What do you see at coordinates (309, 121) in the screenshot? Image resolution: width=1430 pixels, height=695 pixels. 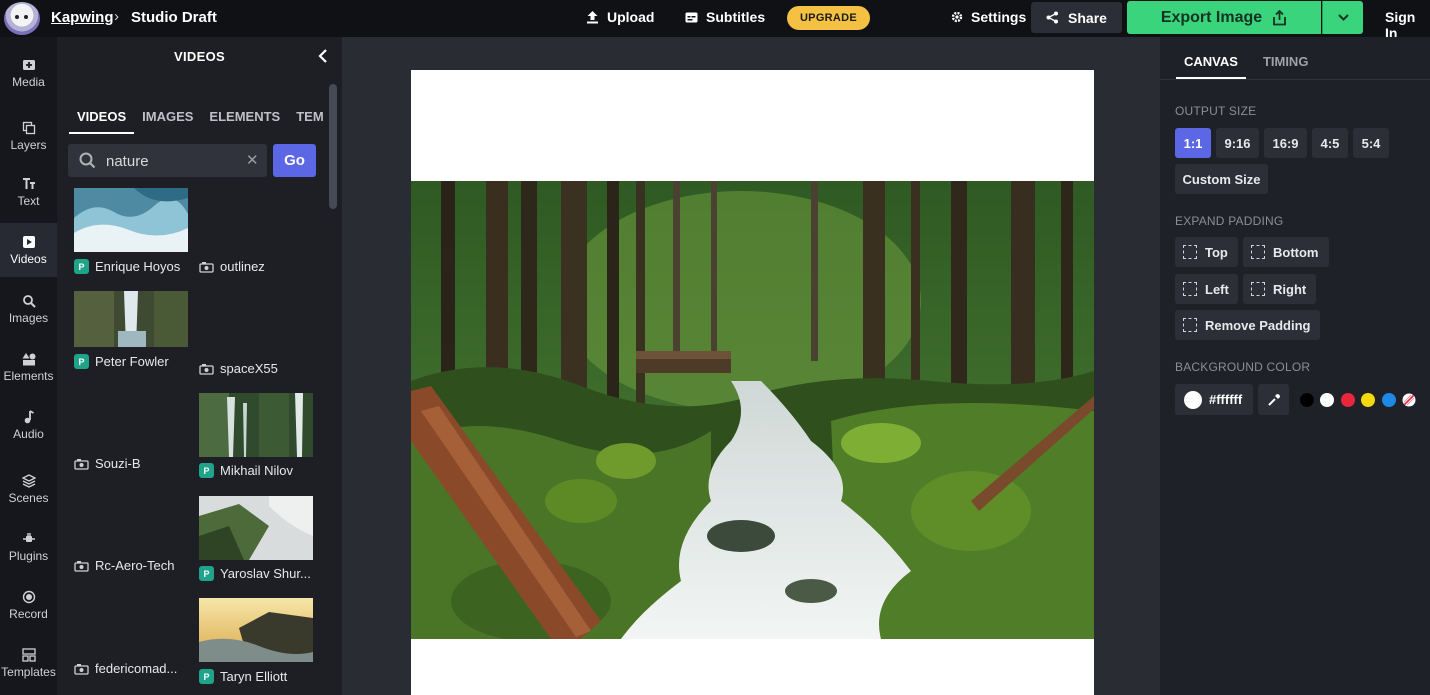 I see `tab-templates: TEM` at bounding box center [309, 121].